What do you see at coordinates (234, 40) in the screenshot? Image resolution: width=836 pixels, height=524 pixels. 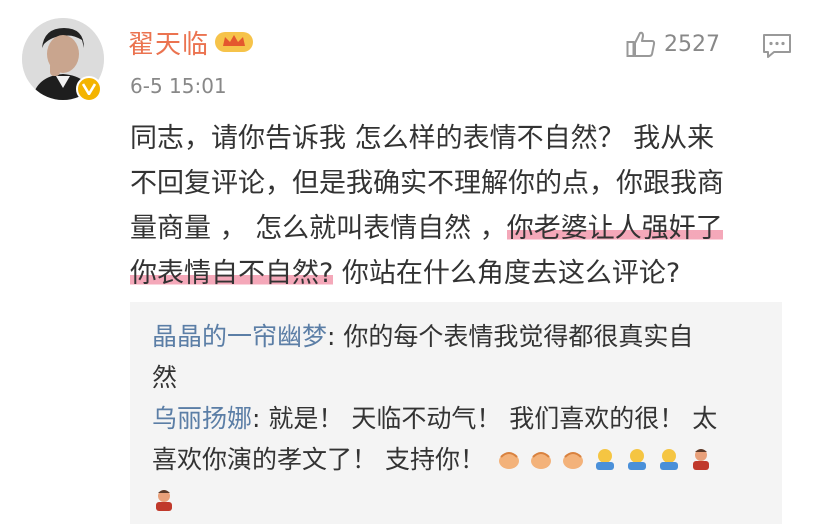 I see `member-crown-icon` at bounding box center [234, 40].